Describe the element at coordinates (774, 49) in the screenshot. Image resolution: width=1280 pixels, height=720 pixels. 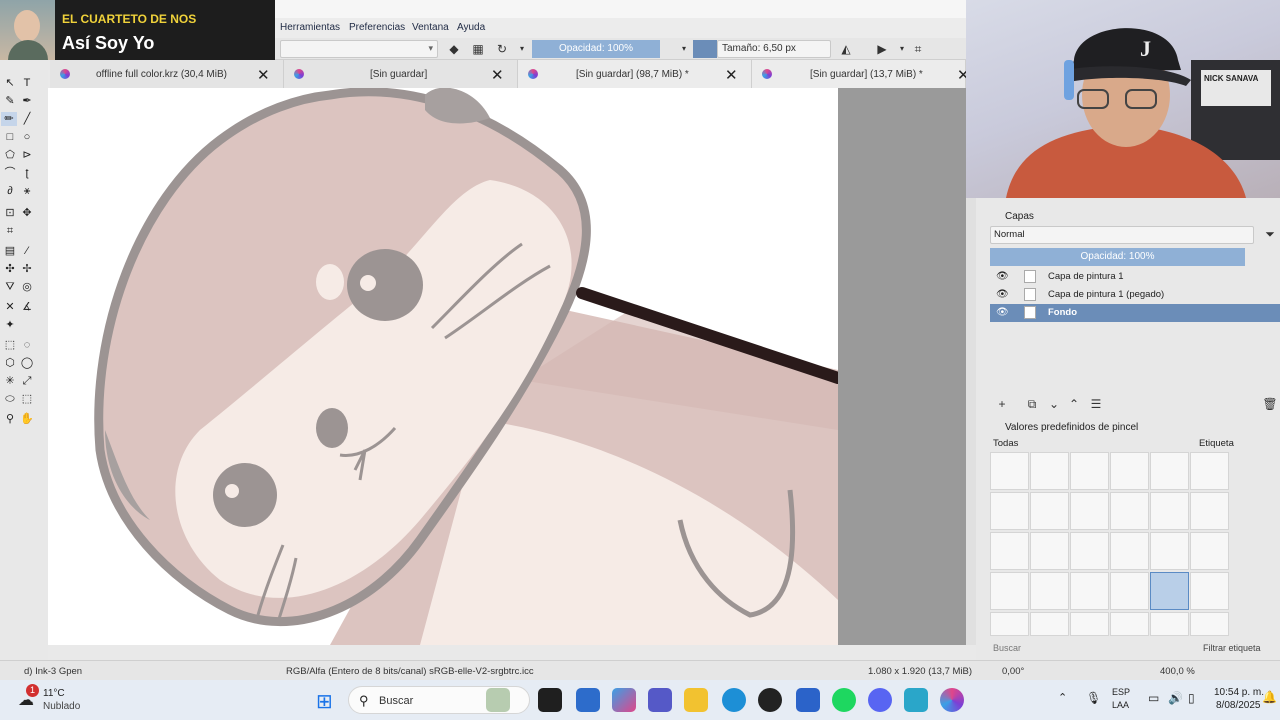
I see `size-slider: Tamaño: 6,50 px` at that location.